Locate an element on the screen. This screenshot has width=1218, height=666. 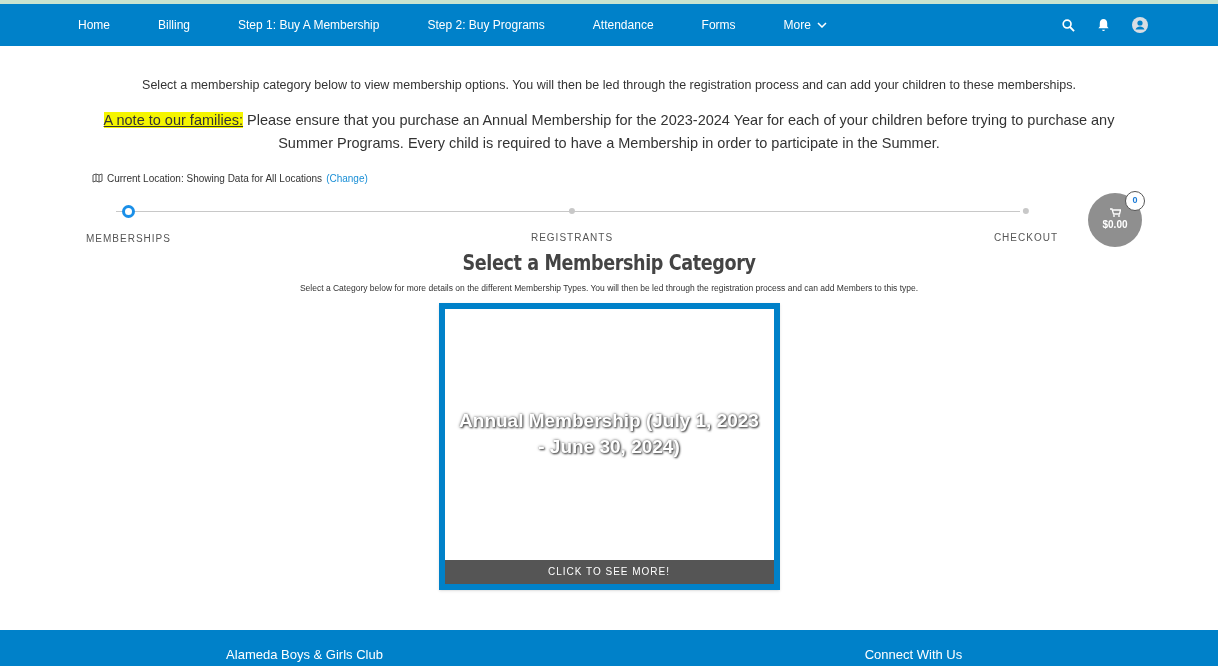
nav-link: Billing is located at coordinates (174, 25).